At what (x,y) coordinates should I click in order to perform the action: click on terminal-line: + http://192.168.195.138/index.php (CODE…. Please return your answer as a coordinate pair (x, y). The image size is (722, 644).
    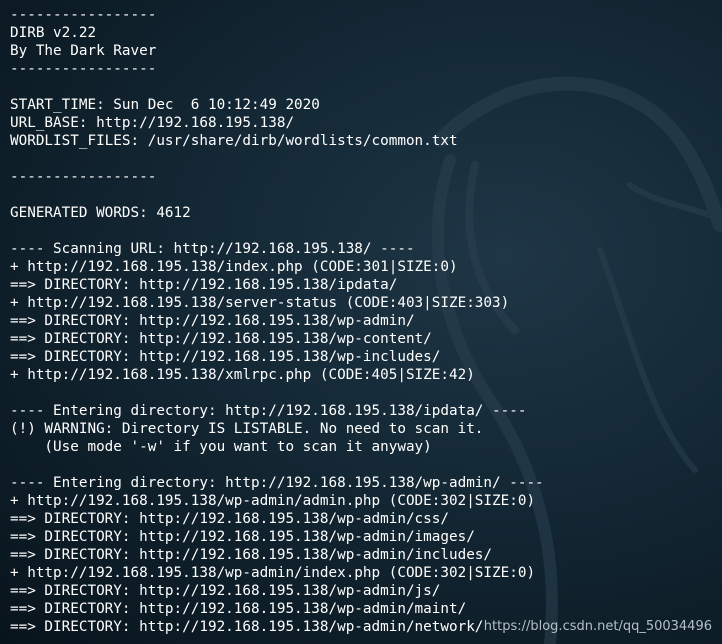
    Looking at the image, I should click on (234, 267).